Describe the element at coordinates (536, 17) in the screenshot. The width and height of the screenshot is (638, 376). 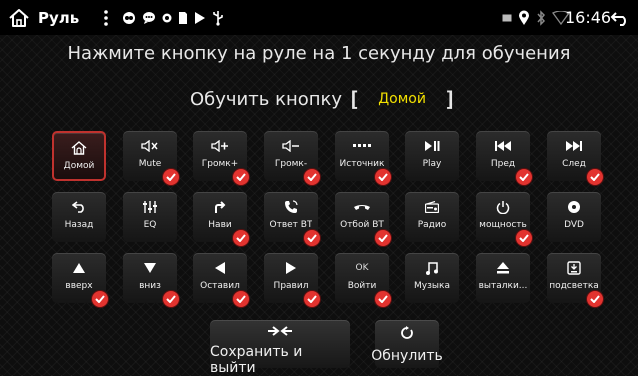
I see `system-icons` at that location.